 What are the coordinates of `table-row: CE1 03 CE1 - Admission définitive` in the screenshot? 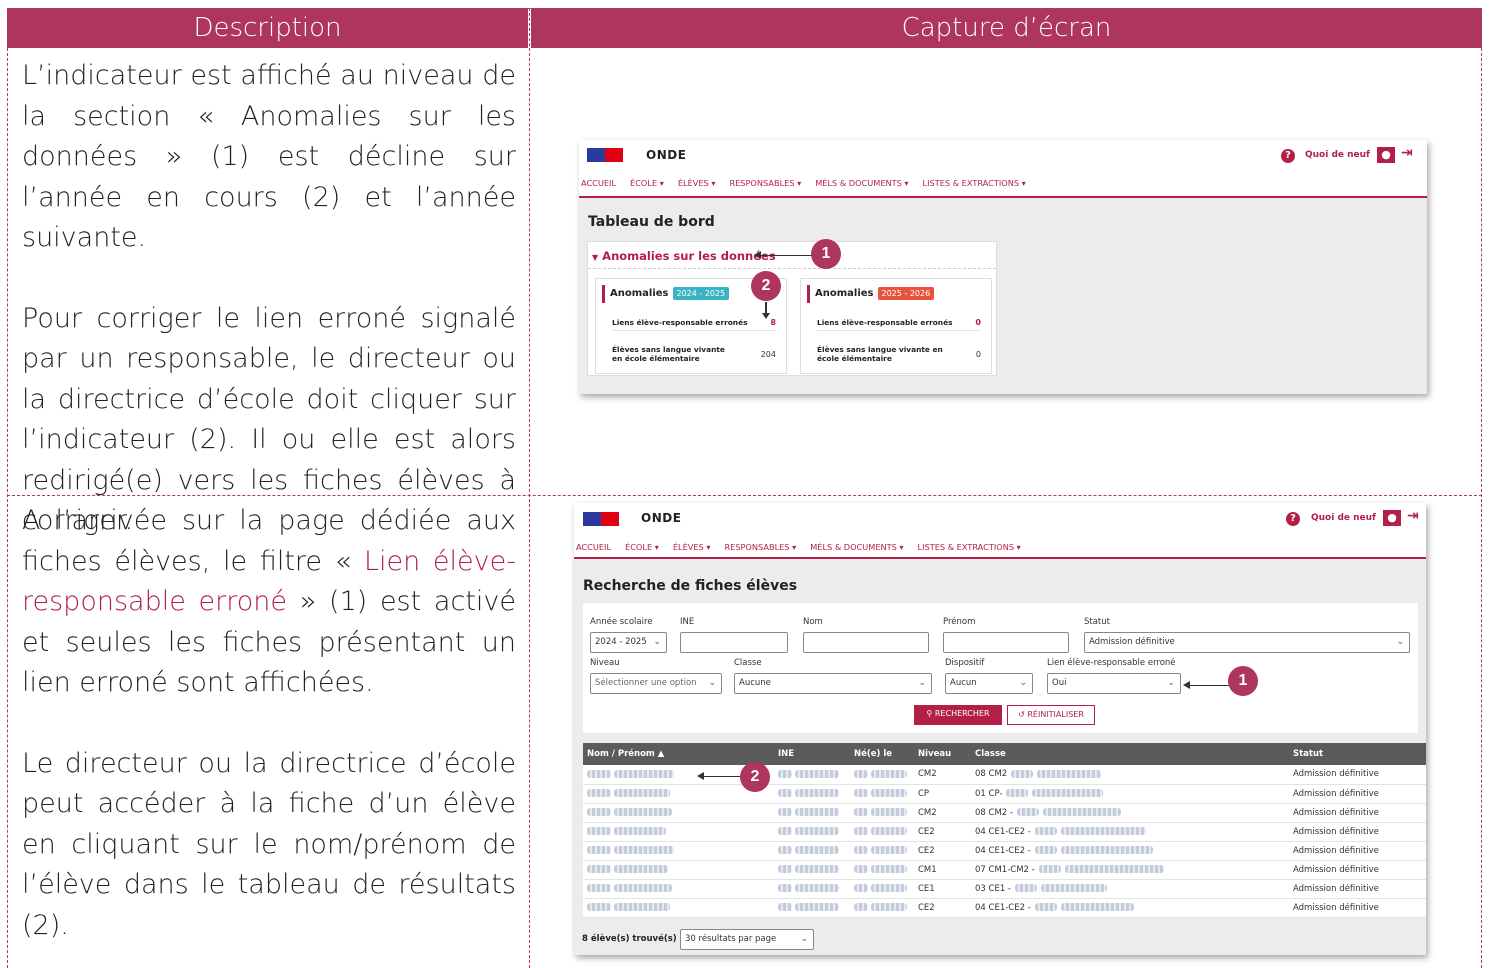 It's located at (1004, 889).